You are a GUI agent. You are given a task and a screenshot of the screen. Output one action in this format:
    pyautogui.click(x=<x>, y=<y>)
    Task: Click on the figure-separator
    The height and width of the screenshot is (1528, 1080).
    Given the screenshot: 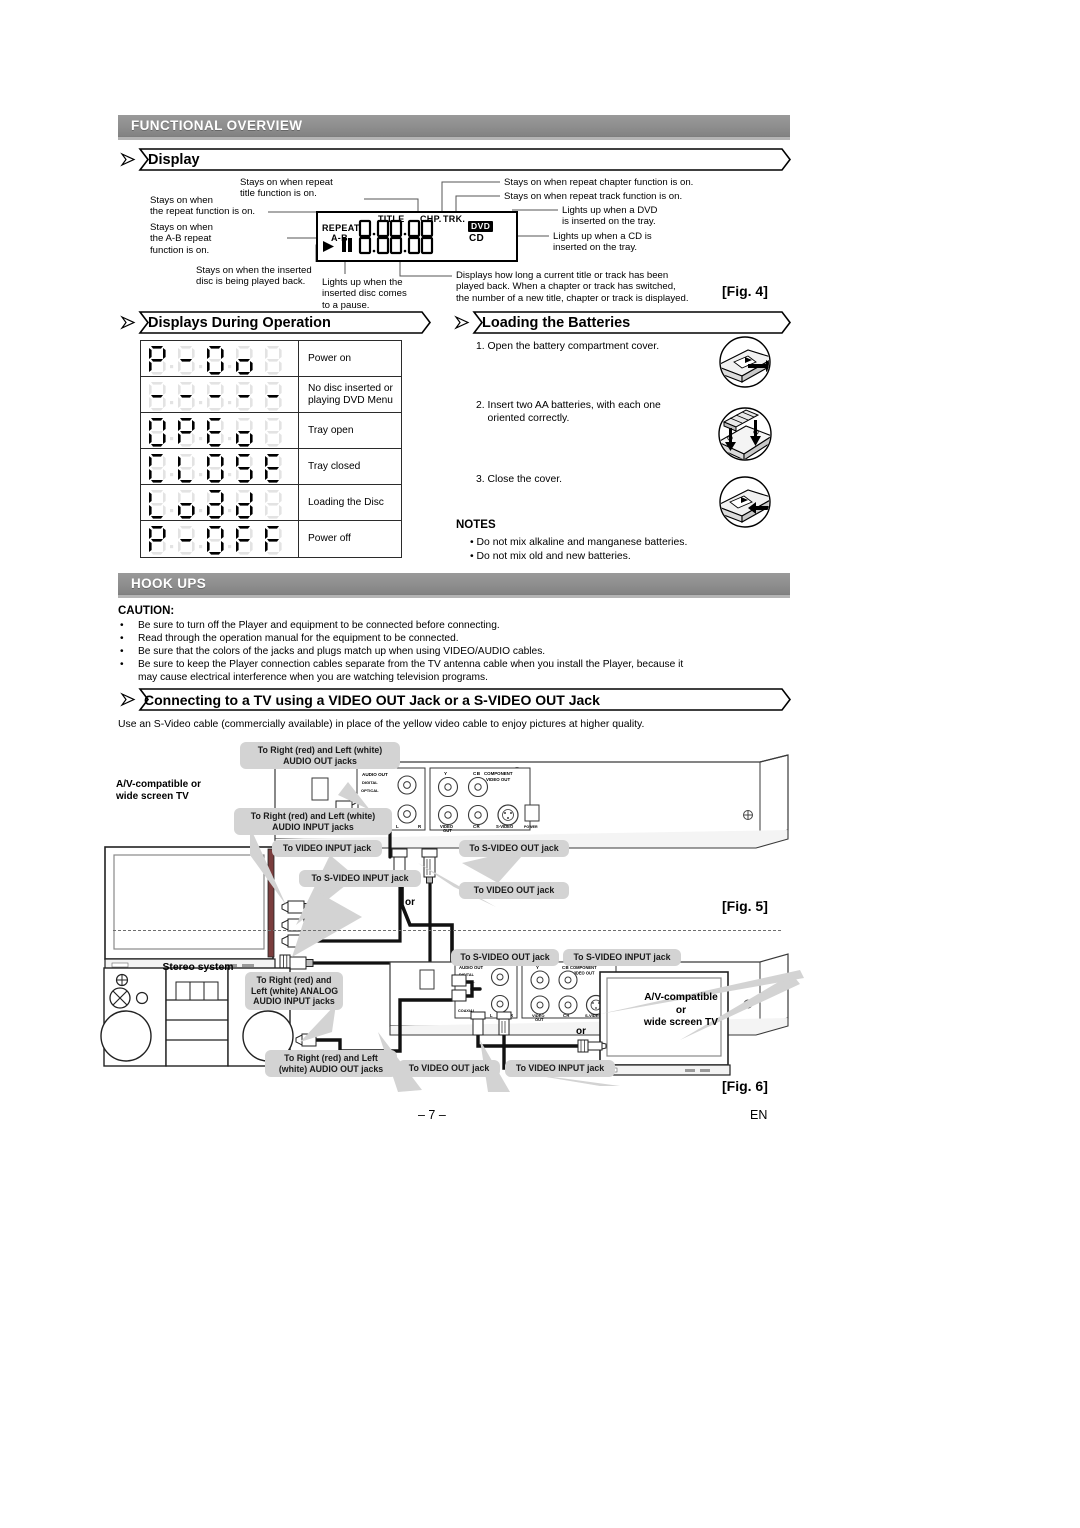 What is the action you would take?
    pyautogui.click(x=447, y=930)
    